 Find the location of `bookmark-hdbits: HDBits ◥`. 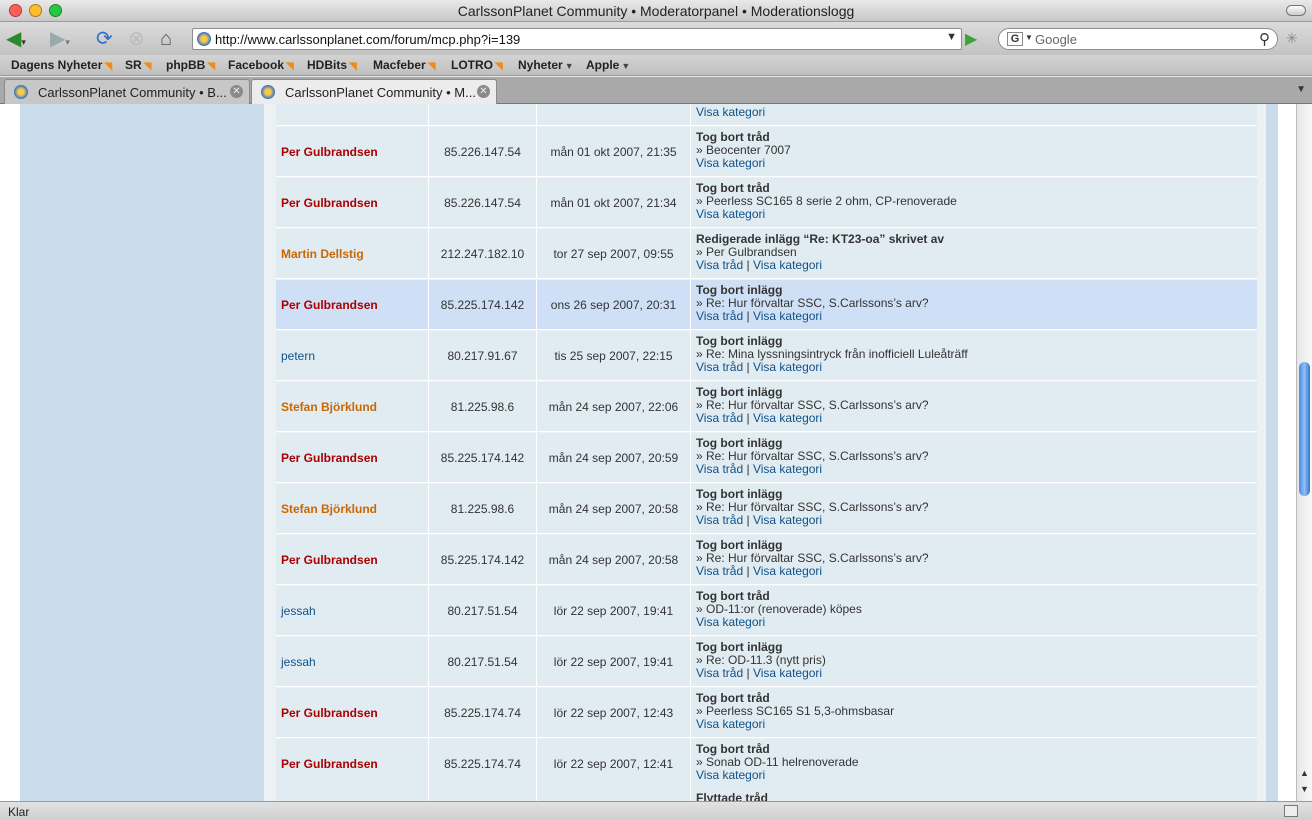

bookmark-hdbits: HDBits ◥ is located at coordinates (332, 65).